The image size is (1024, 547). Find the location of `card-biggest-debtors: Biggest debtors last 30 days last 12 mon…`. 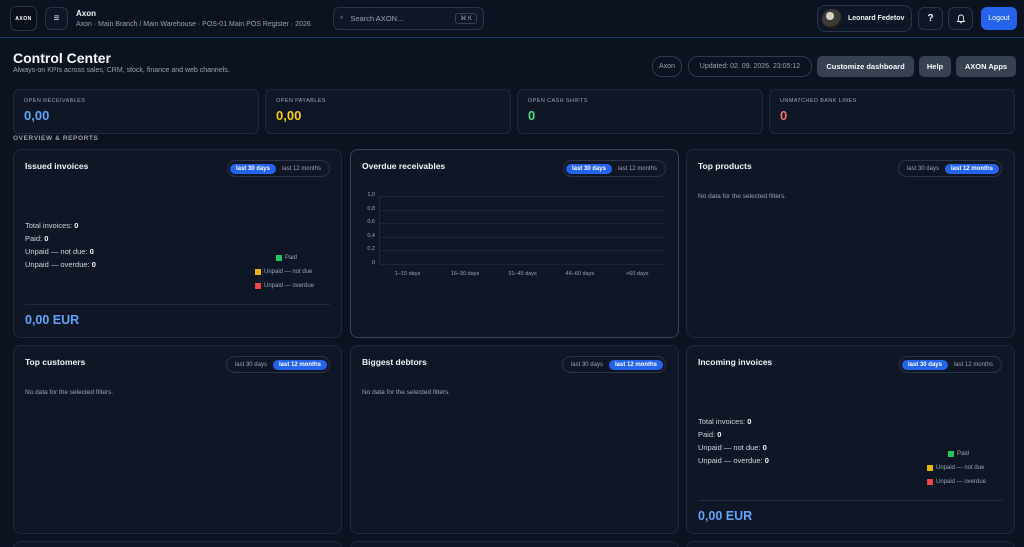

card-biggest-debtors: Biggest debtors last 30 days last 12 mon… is located at coordinates (514, 439).